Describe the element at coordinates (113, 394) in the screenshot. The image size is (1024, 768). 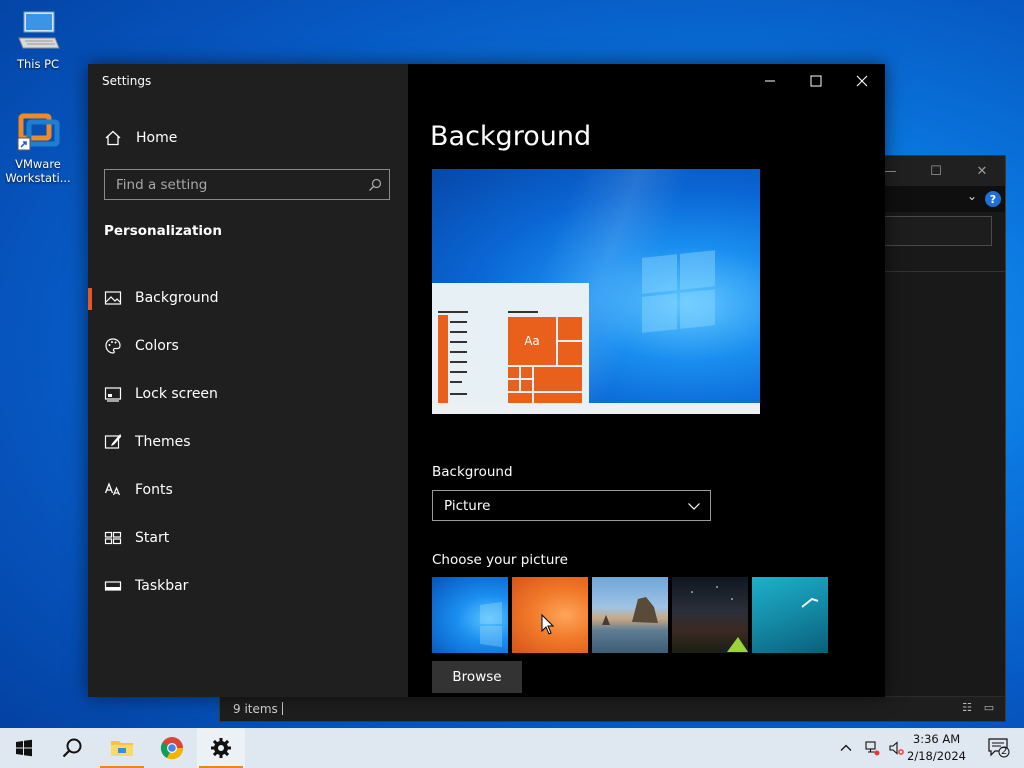
I see `lock-screen-icon` at that location.